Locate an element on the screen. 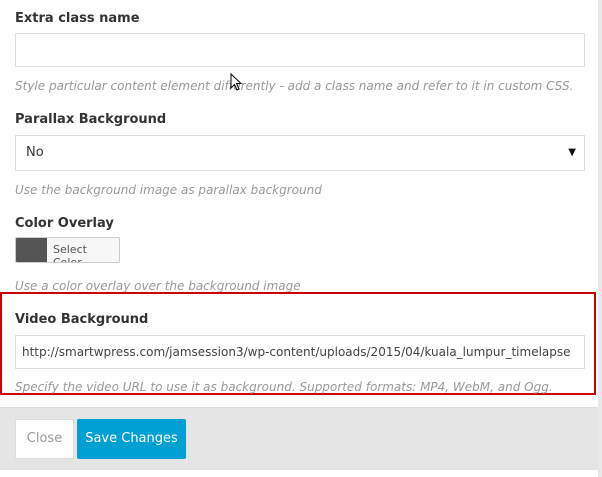 The width and height of the screenshot is (602, 477). extra-class-label: Extra class name is located at coordinates (77, 18).